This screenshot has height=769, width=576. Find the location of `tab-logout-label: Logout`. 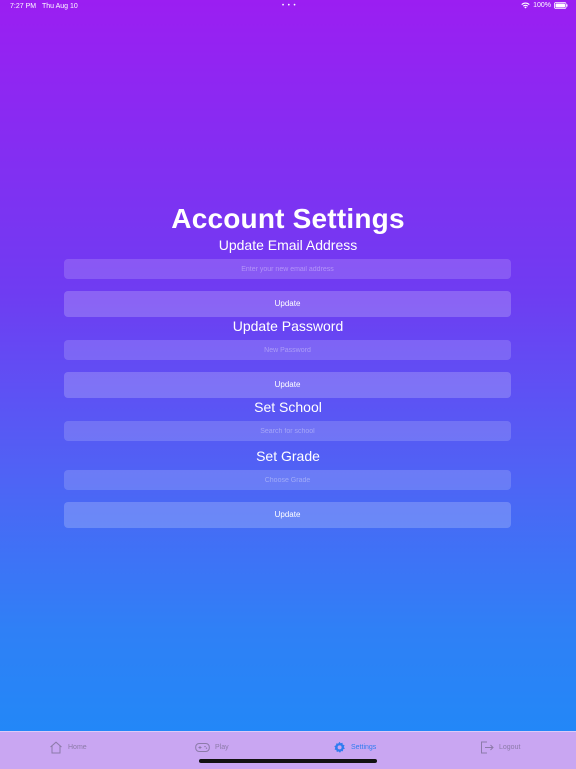

tab-logout-label: Logout is located at coordinates (510, 747).